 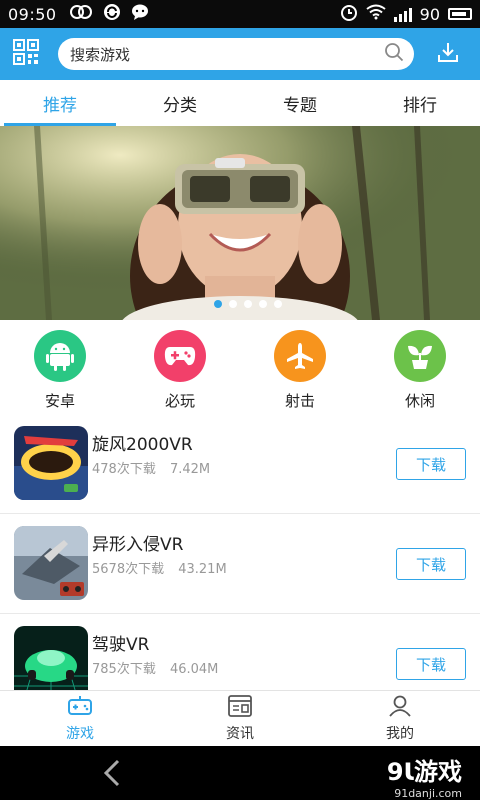 I want to click on nav-games: 游戏, so click(x=80, y=719).